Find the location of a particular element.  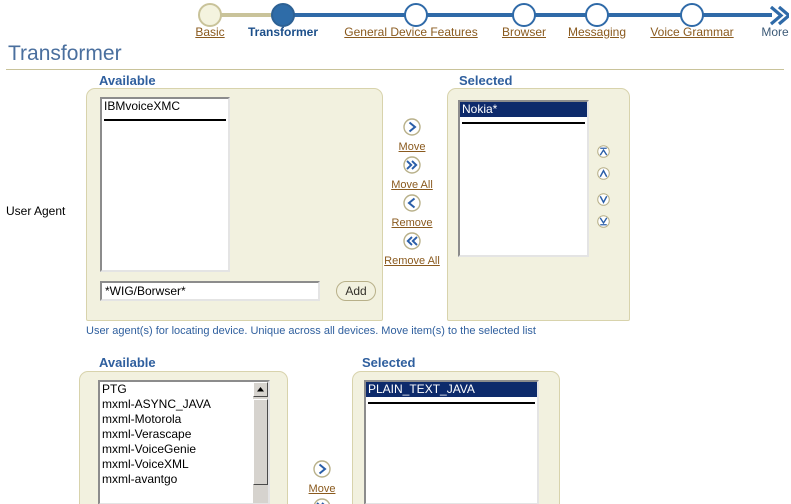

transformer-available-heading: Available is located at coordinates (127, 362).